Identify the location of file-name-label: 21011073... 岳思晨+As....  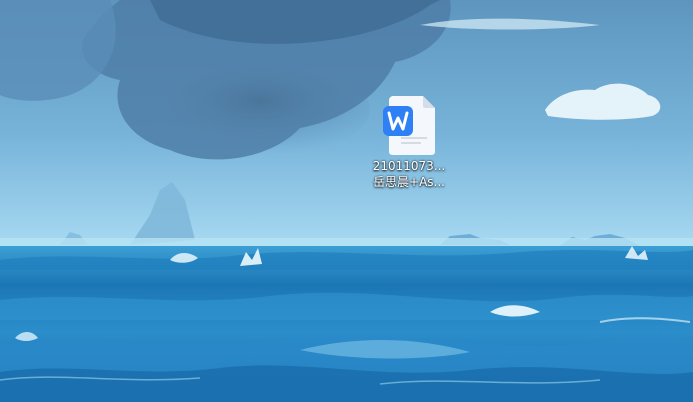
(409, 174).